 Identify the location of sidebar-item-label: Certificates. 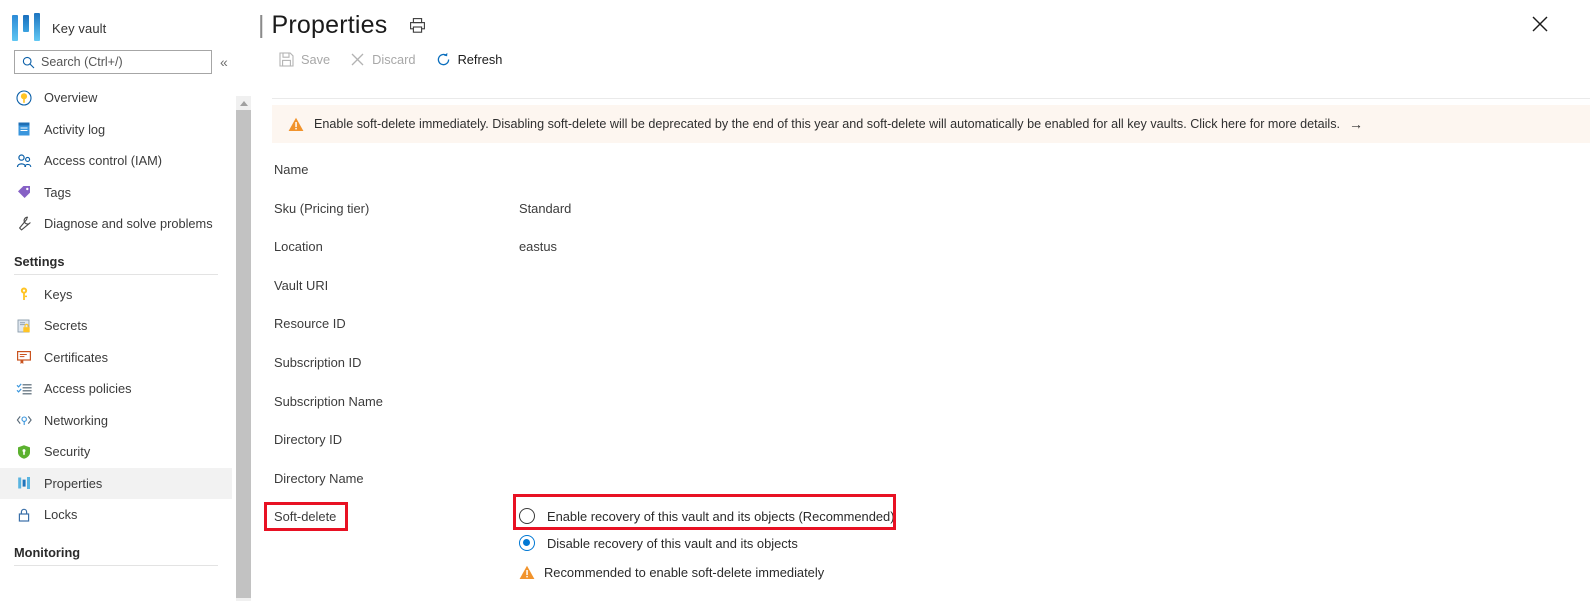
(76, 357).